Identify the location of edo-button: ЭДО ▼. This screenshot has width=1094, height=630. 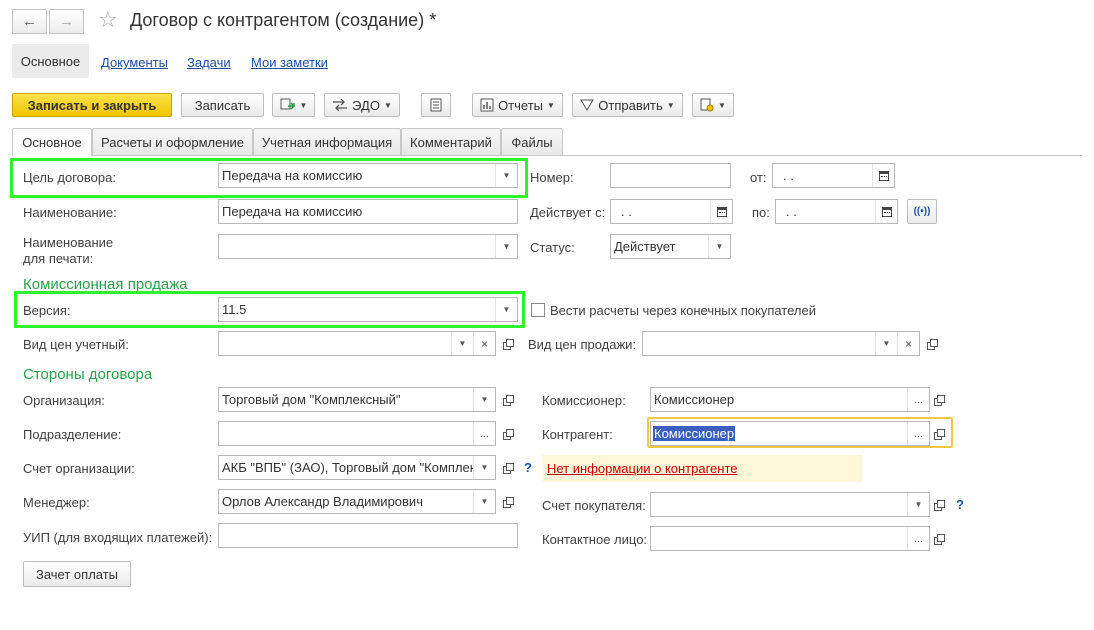
(362, 105).